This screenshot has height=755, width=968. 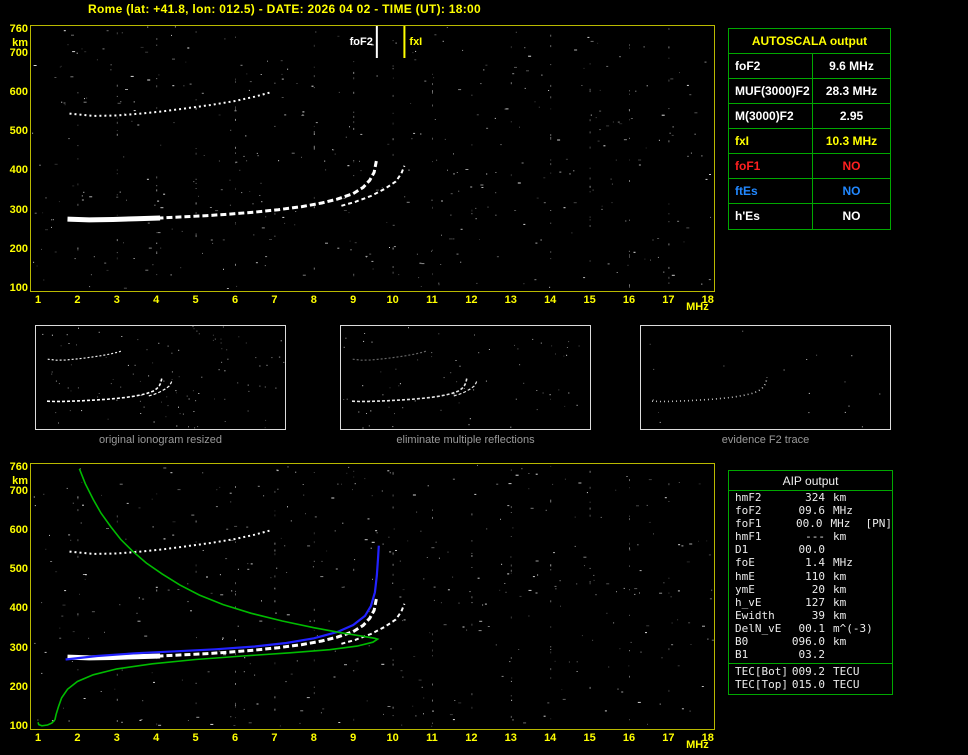 What do you see at coordinates (748, 497) in the screenshot?
I see `aip-row-label: hmF2` at bounding box center [748, 497].